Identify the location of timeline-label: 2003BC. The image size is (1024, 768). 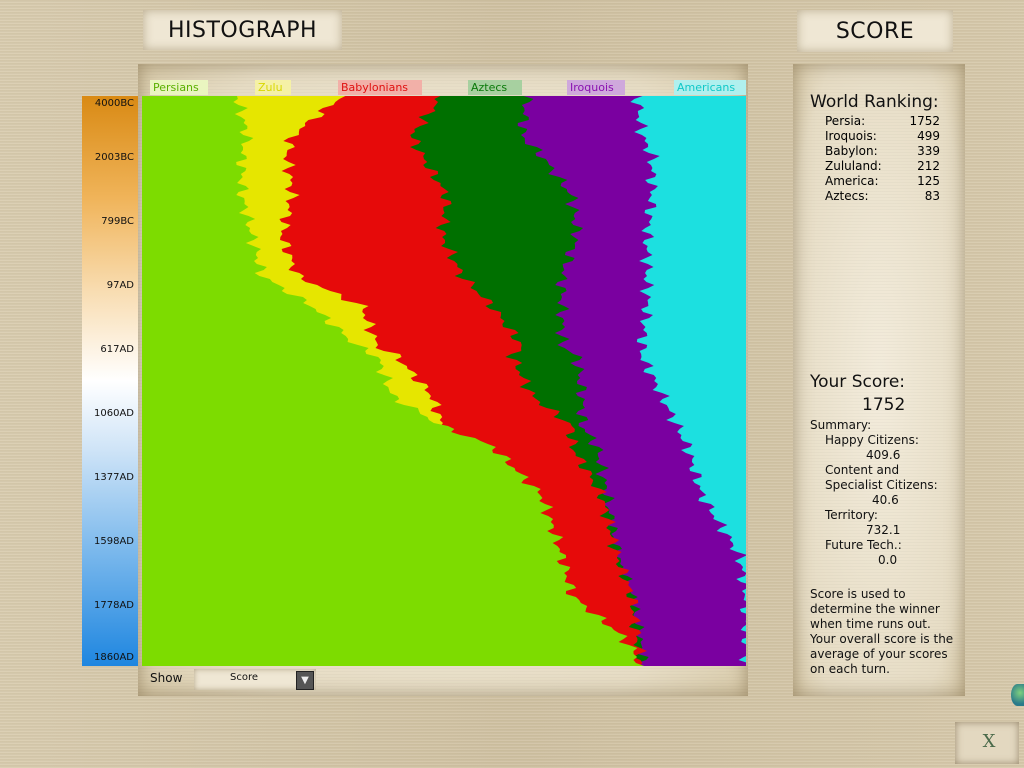
(114, 157).